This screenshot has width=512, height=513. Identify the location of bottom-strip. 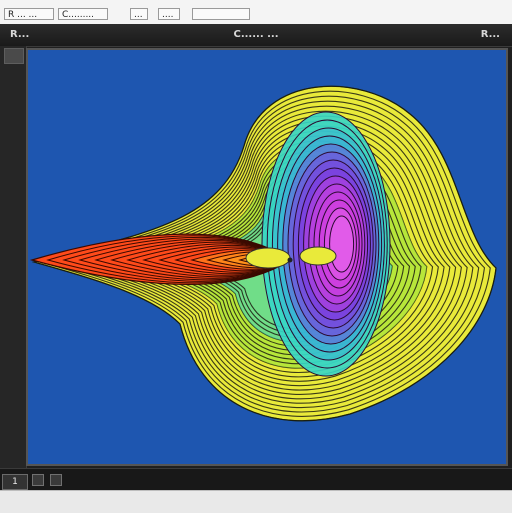
(256, 501).